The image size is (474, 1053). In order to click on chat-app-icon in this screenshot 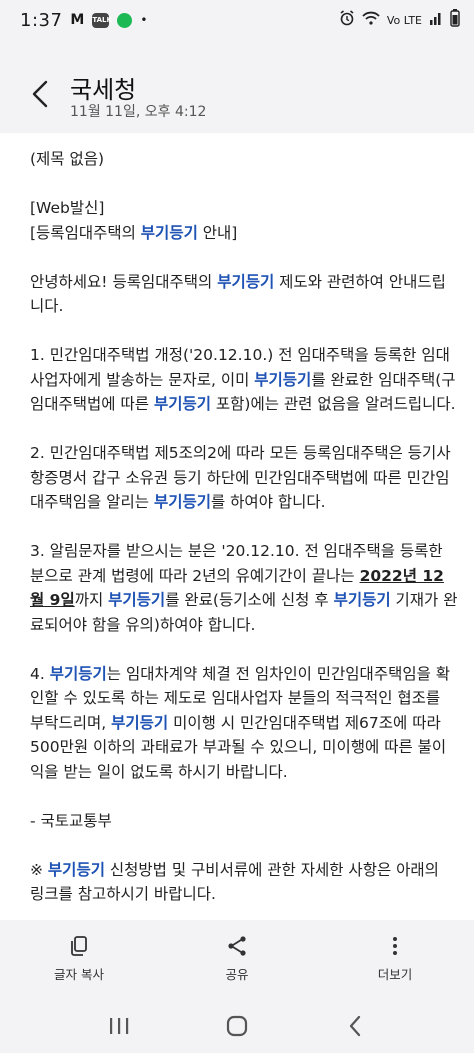, I will do `click(125, 20)`.